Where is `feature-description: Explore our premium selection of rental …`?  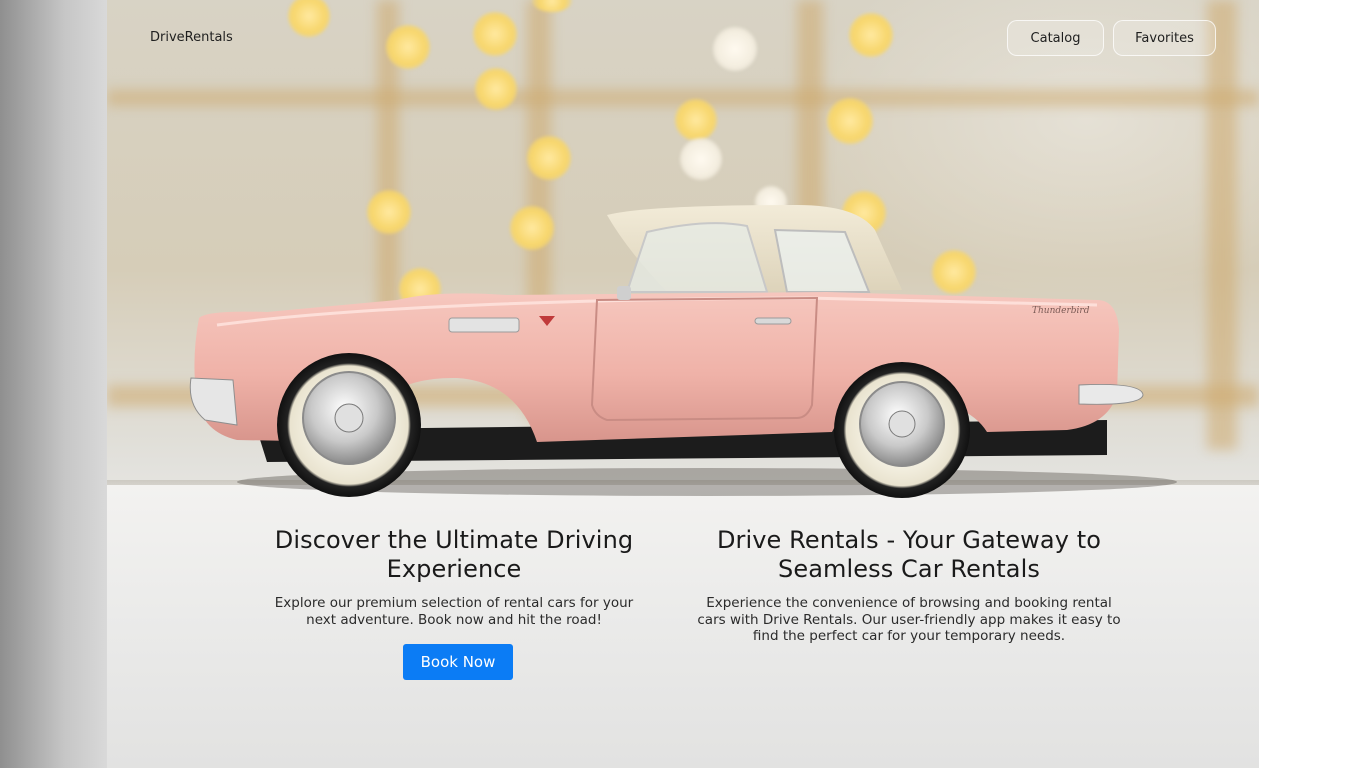
feature-description: Explore our premium selection of rental … is located at coordinates (454, 611).